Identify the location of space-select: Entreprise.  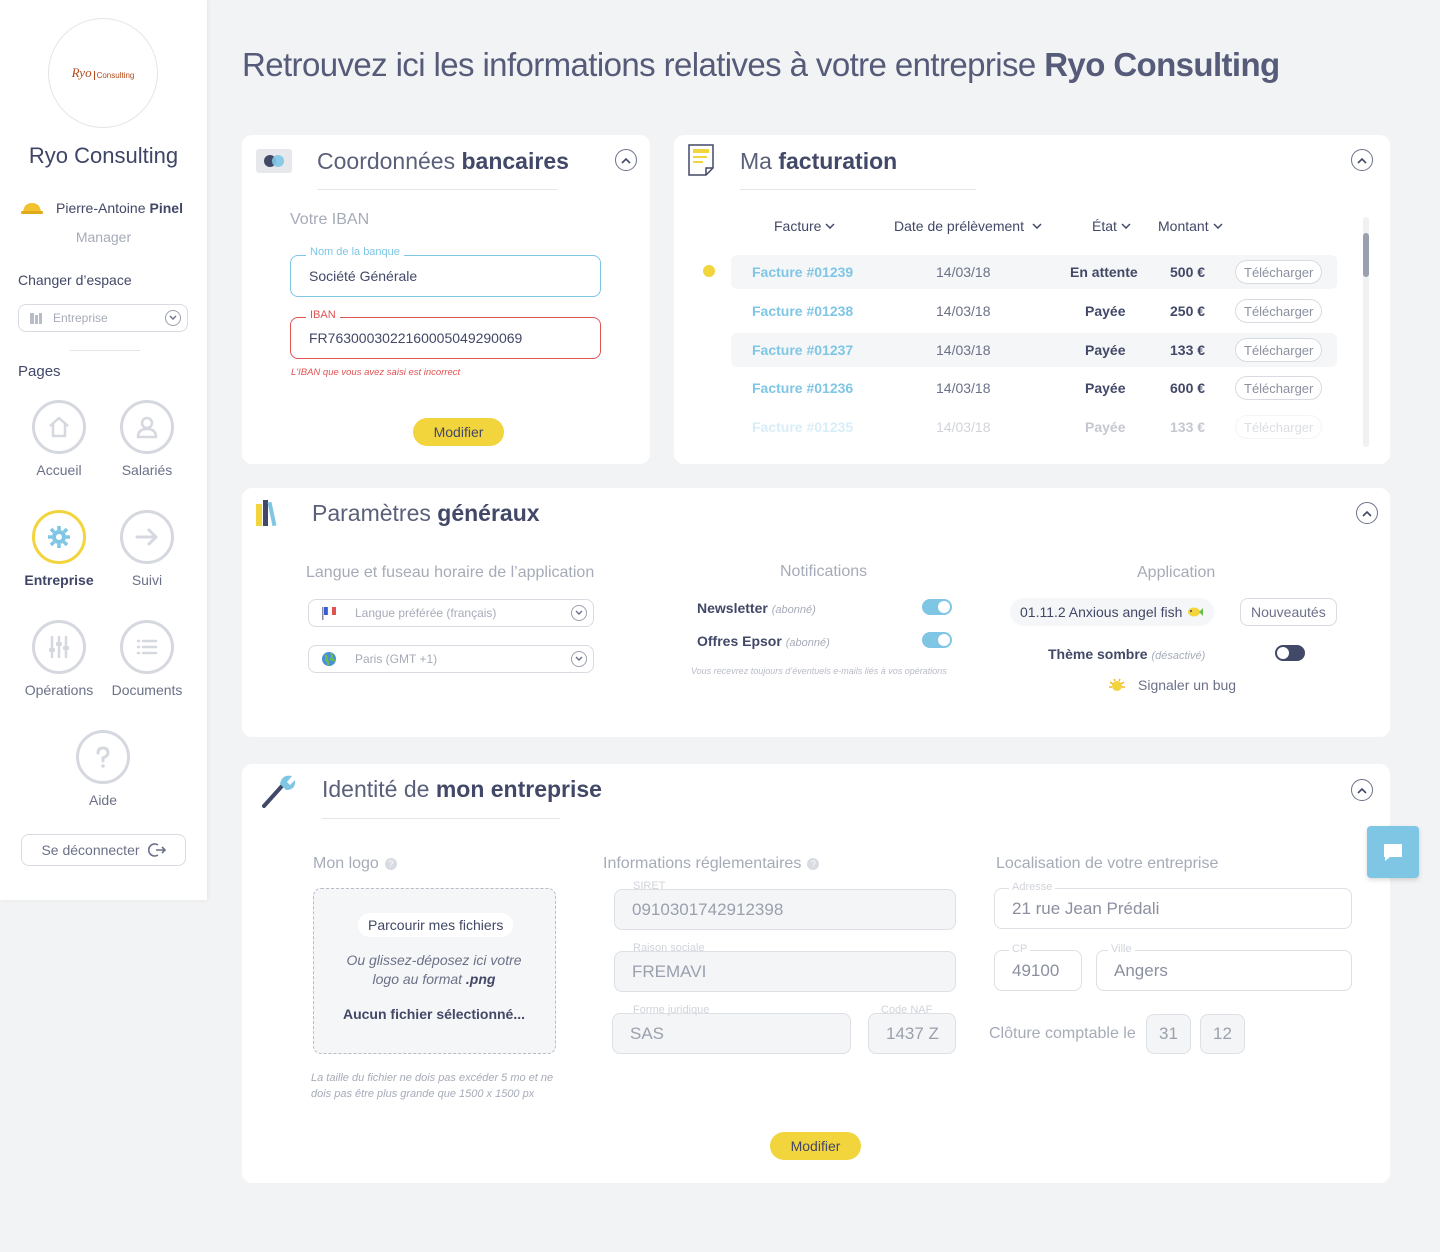
(103, 318).